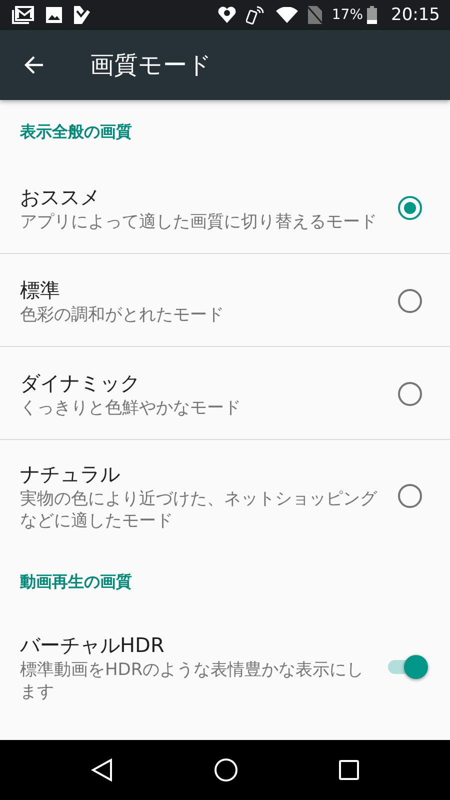 The width and height of the screenshot is (450, 800). What do you see at coordinates (226, 770) in the screenshot?
I see `home-nav-icon` at bounding box center [226, 770].